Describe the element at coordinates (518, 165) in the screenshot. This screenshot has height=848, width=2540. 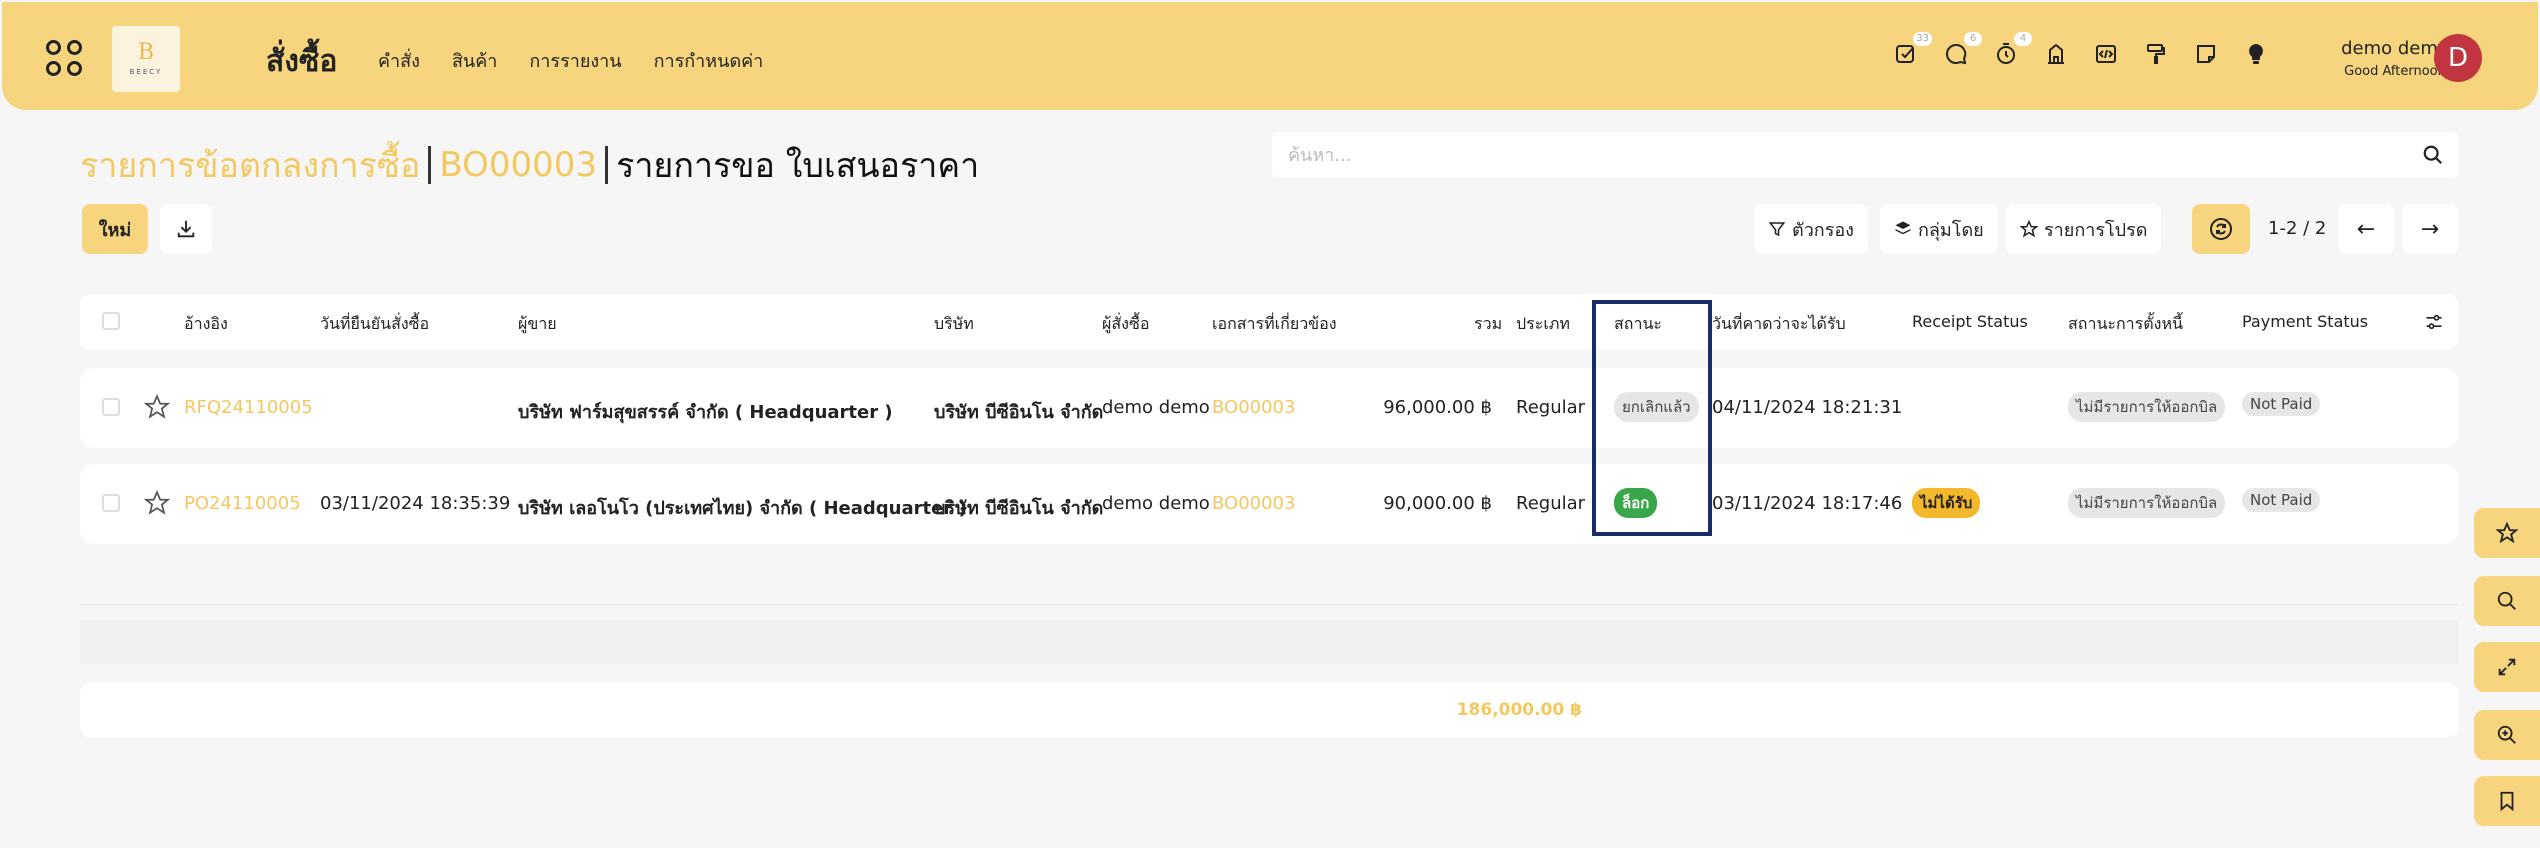
I see `breadcrumb-agreement-ref: BO00003` at that location.